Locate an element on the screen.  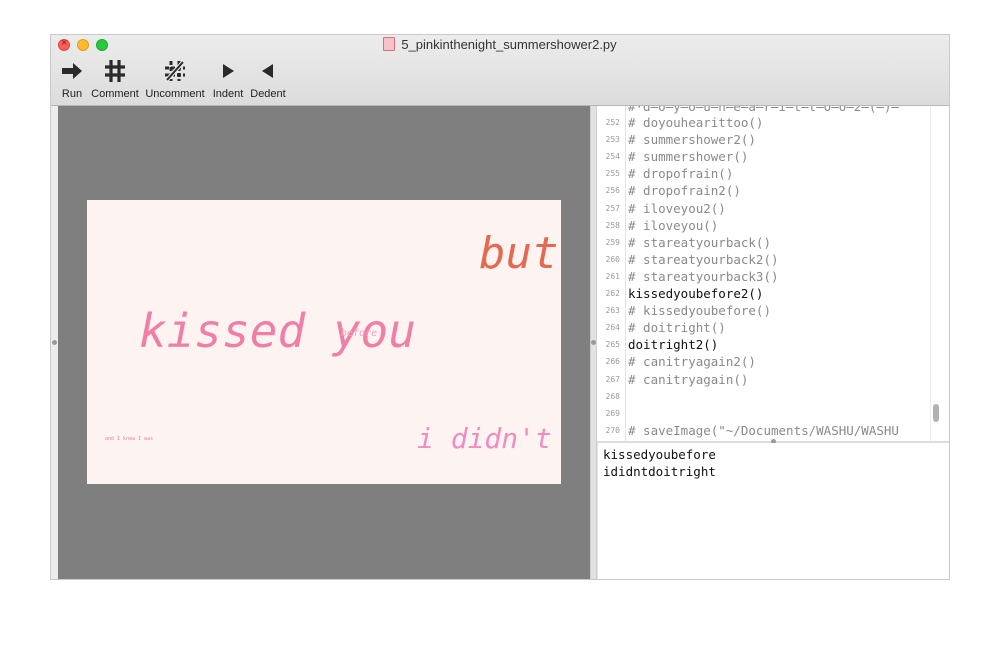
toolbar: Run Comment Uncomment Indent Dedent is located at coordinates (172, 78).